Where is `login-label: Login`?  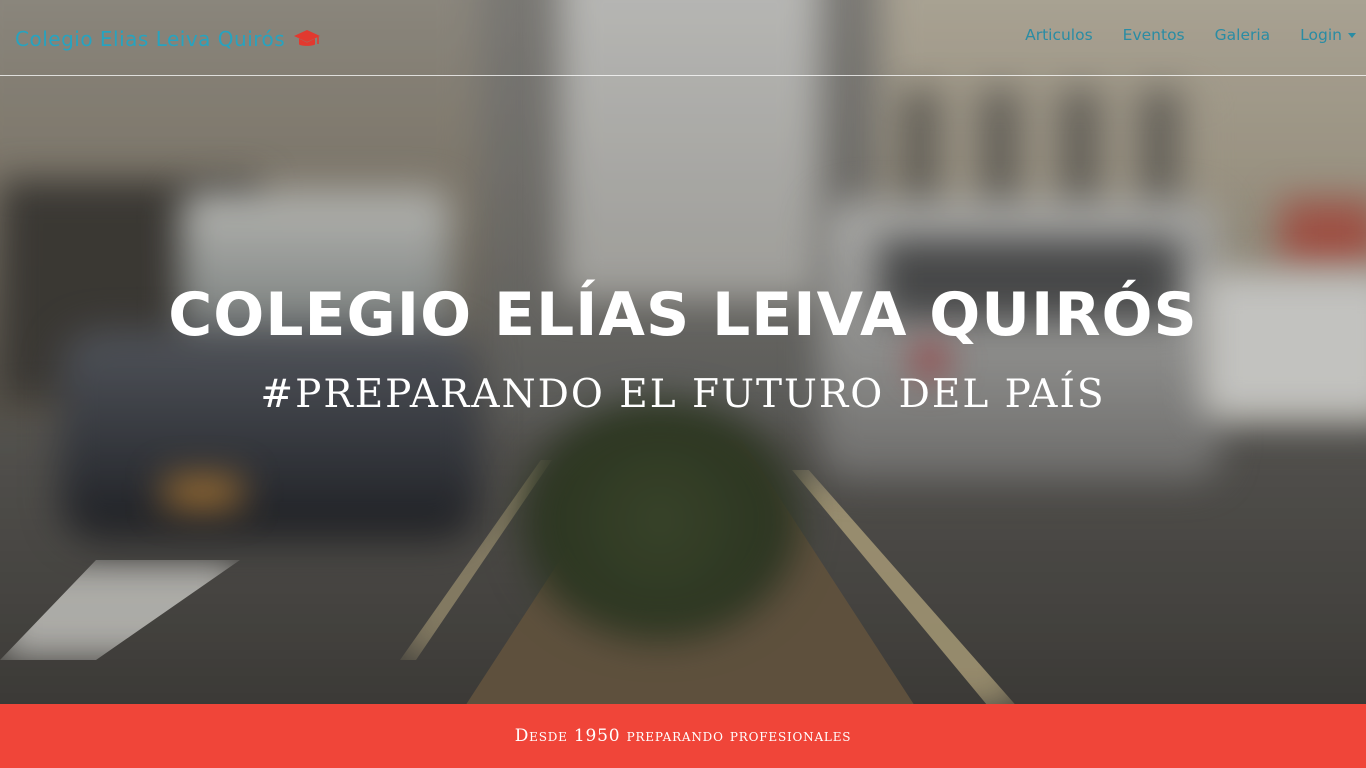
login-label: Login is located at coordinates (1321, 35).